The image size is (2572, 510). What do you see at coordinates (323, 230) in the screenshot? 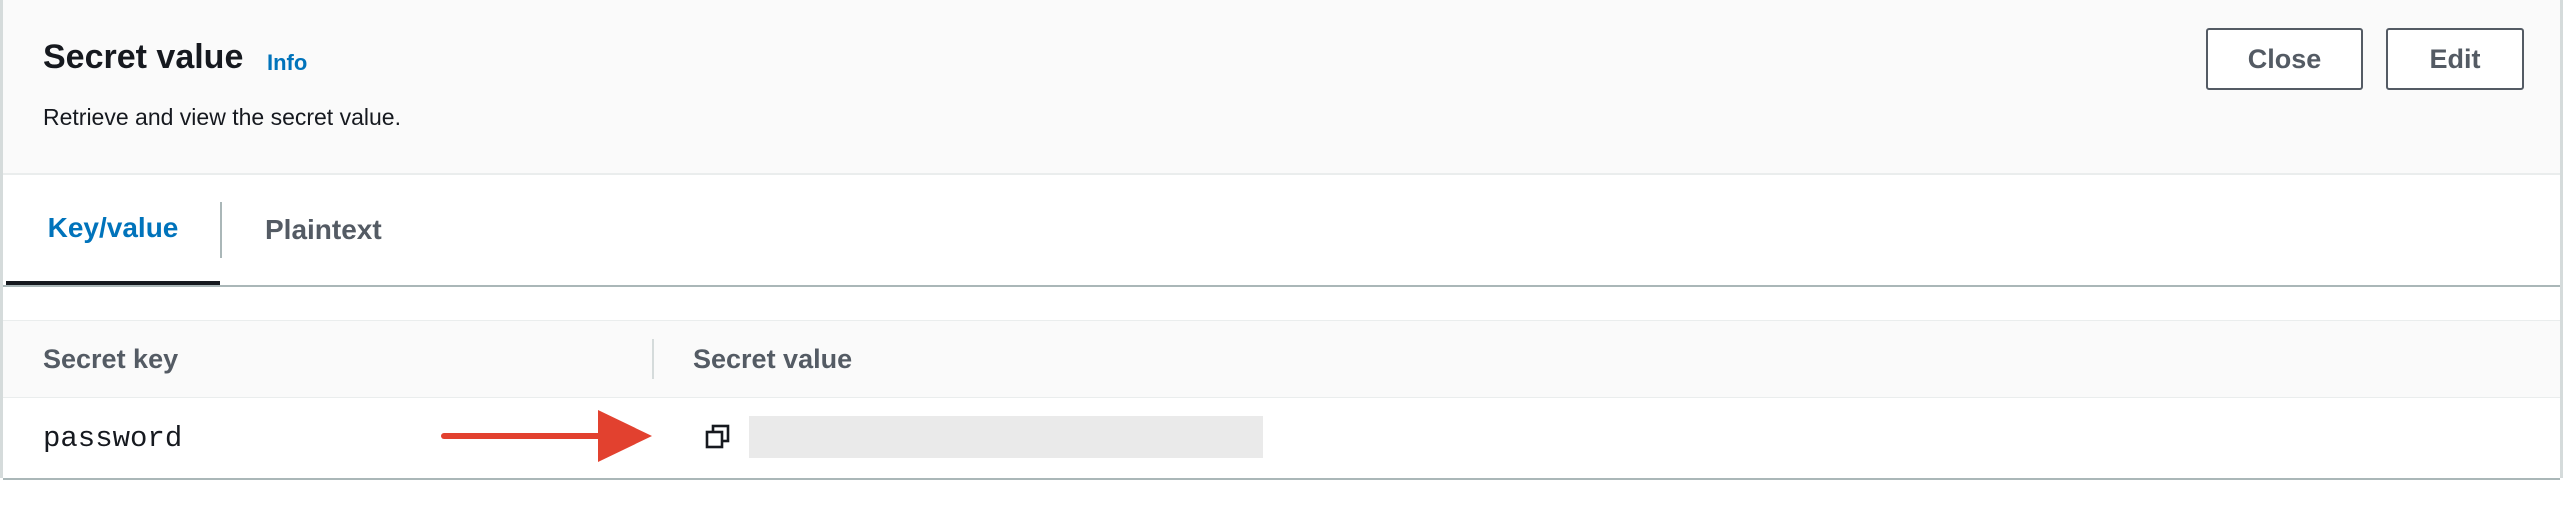
I see `tab-plaintext: Plaintext` at bounding box center [323, 230].